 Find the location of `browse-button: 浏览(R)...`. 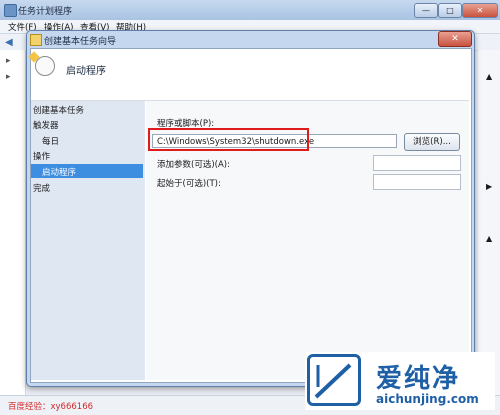

browse-button: 浏览(R)... is located at coordinates (432, 142).